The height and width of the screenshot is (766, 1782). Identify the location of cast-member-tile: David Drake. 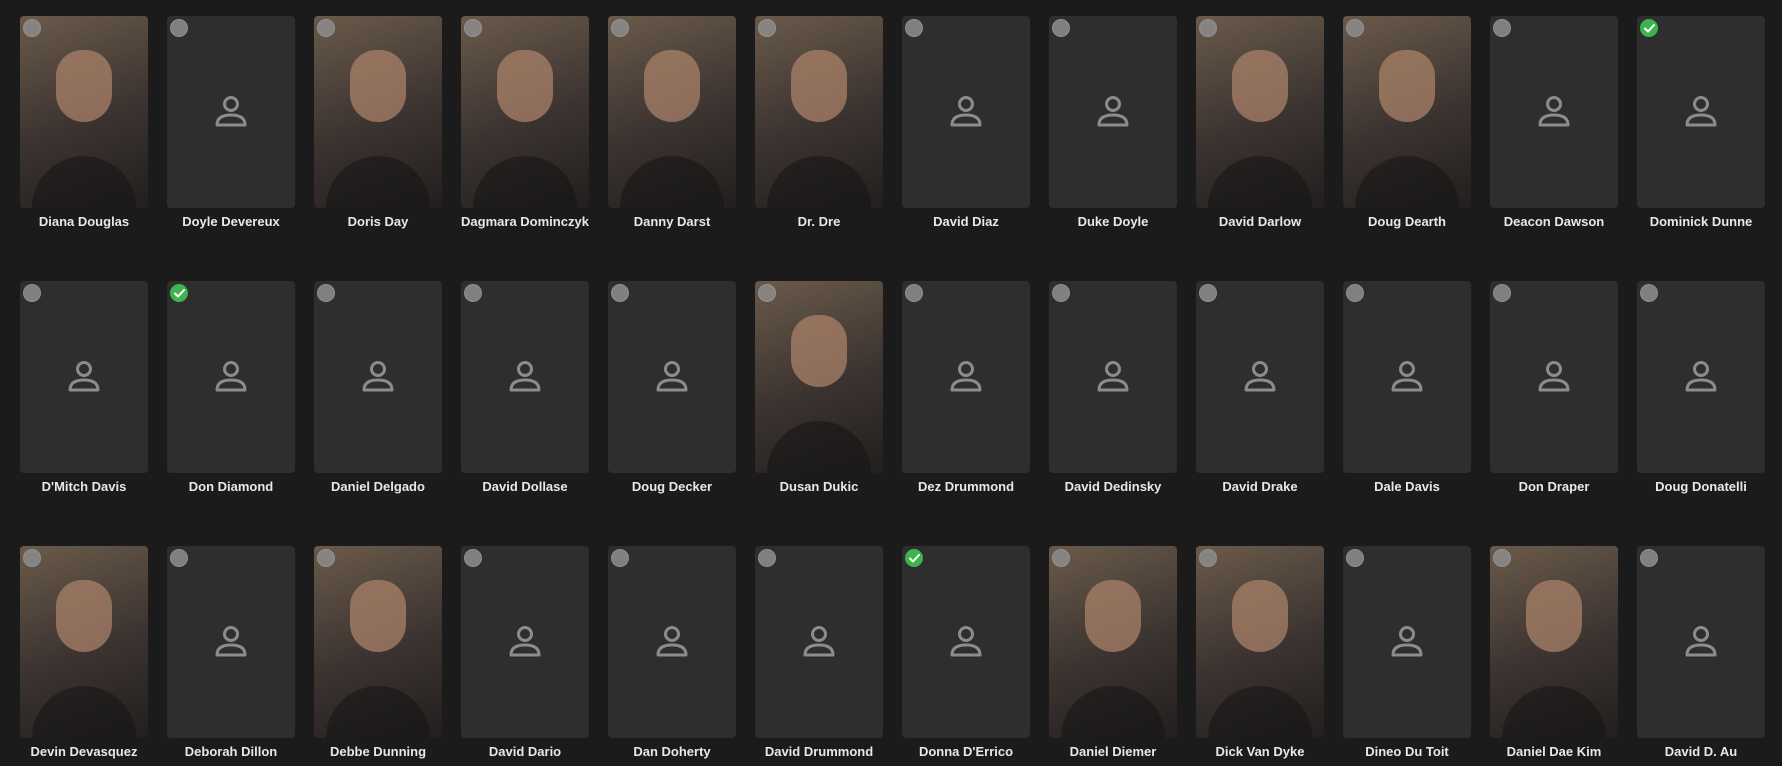
(1260, 388).